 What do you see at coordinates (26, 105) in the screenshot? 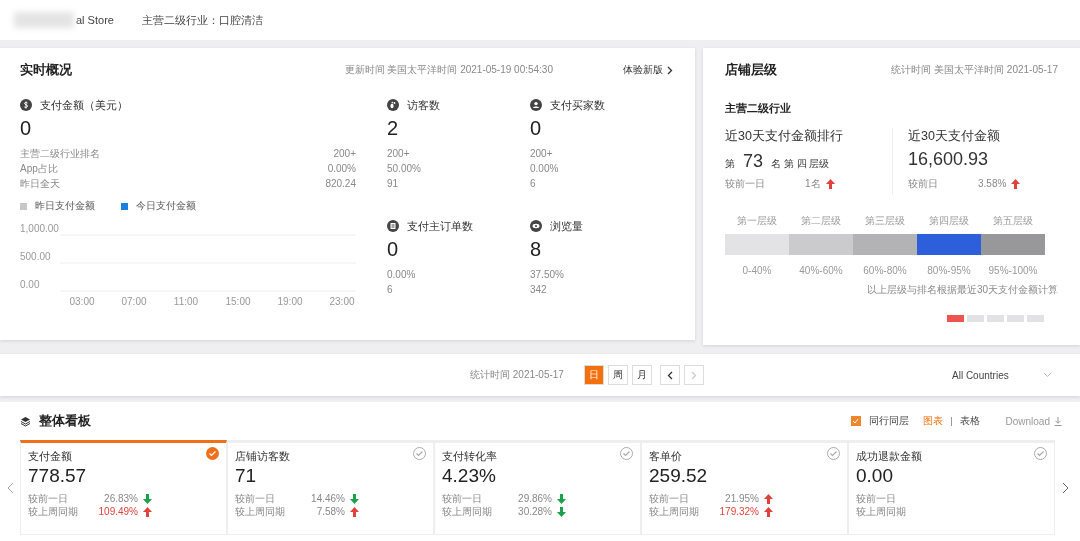
I see `dollar-icon` at bounding box center [26, 105].